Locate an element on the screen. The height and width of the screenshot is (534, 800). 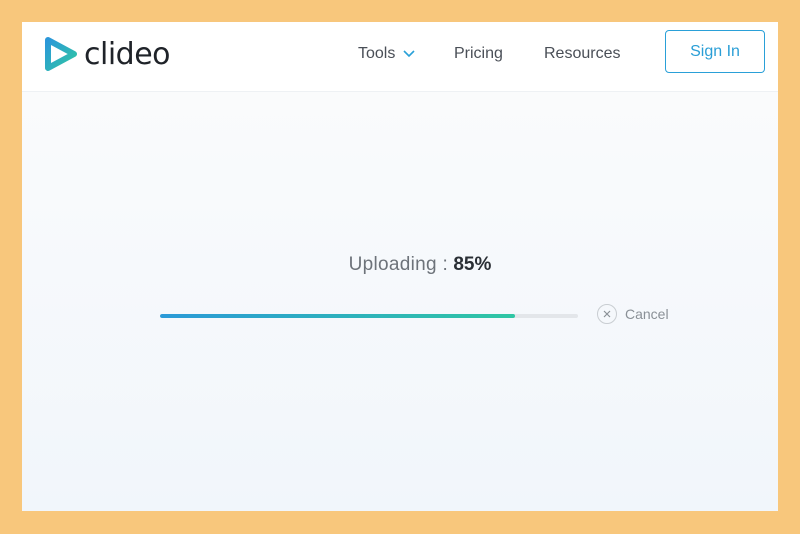
chevron-down-icon is located at coordinates (409, 54).